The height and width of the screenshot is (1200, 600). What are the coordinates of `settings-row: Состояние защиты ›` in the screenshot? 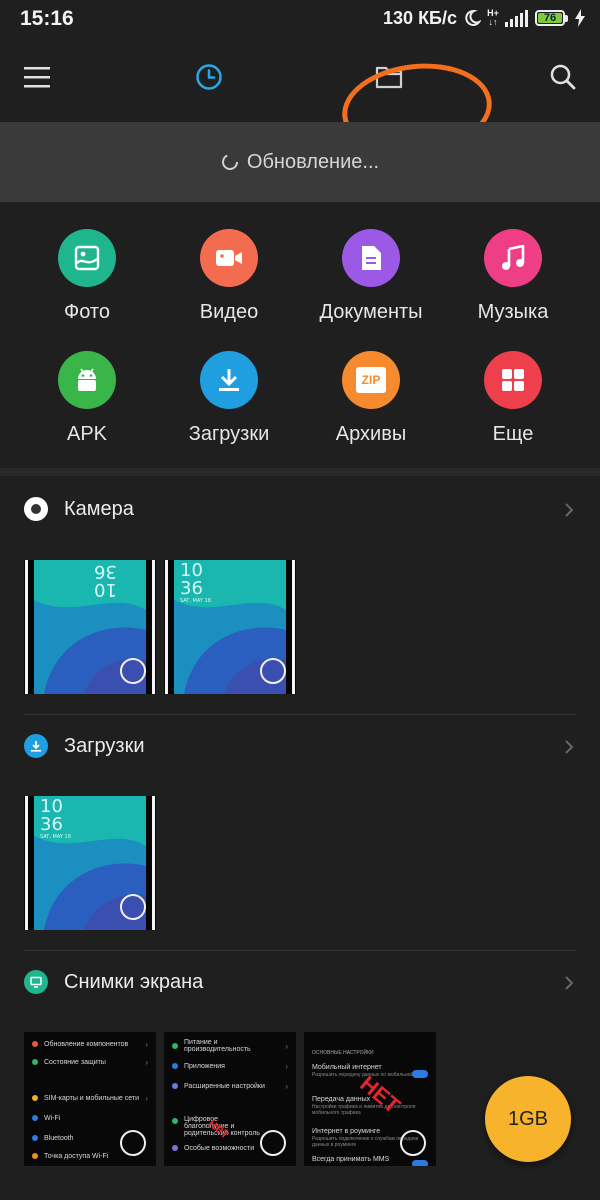 It's located at (90, 1062).